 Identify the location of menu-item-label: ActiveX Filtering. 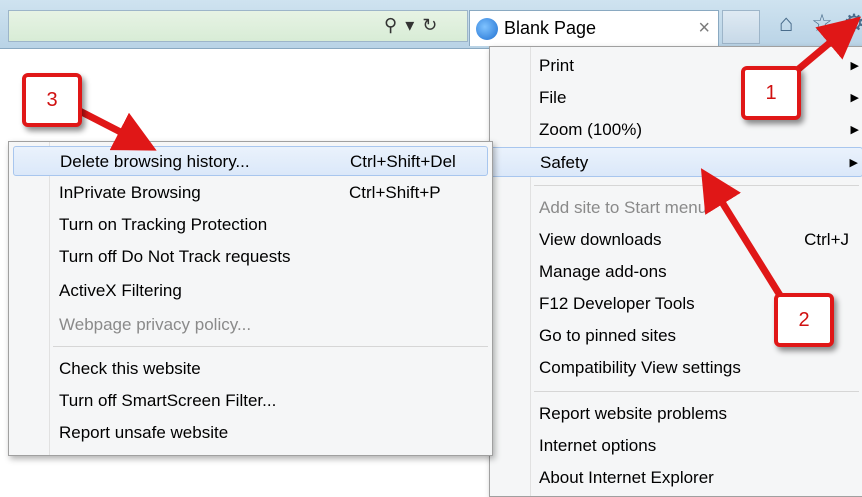
(120, 290).